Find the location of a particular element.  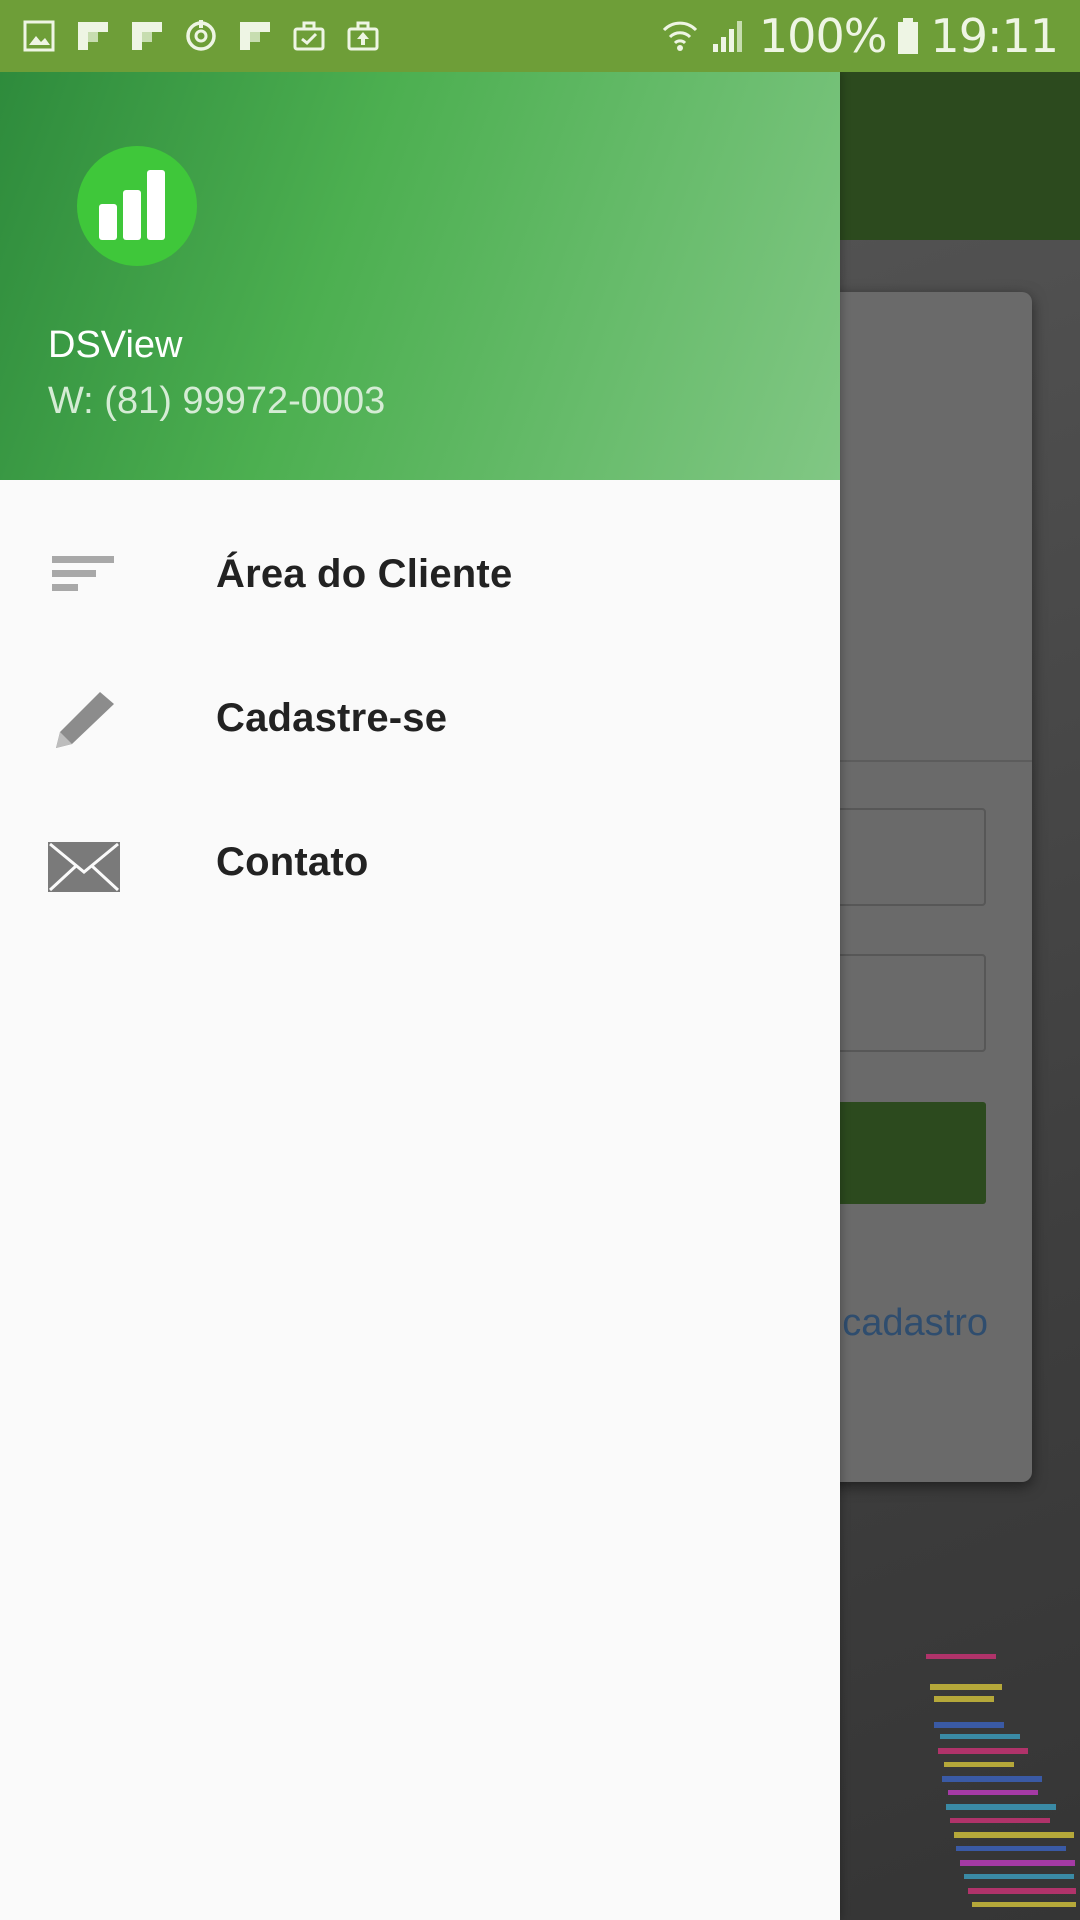

sync-icon is located at coordinates (201, 36).